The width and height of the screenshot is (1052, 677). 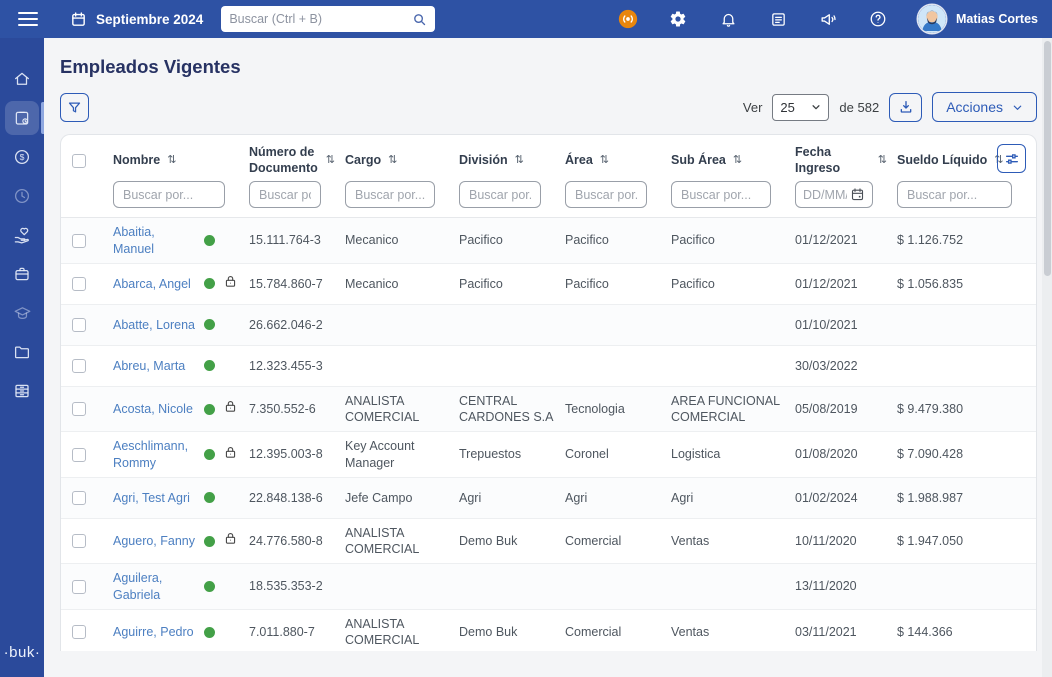 I want to click on download-button, so click(x=906, y=107).